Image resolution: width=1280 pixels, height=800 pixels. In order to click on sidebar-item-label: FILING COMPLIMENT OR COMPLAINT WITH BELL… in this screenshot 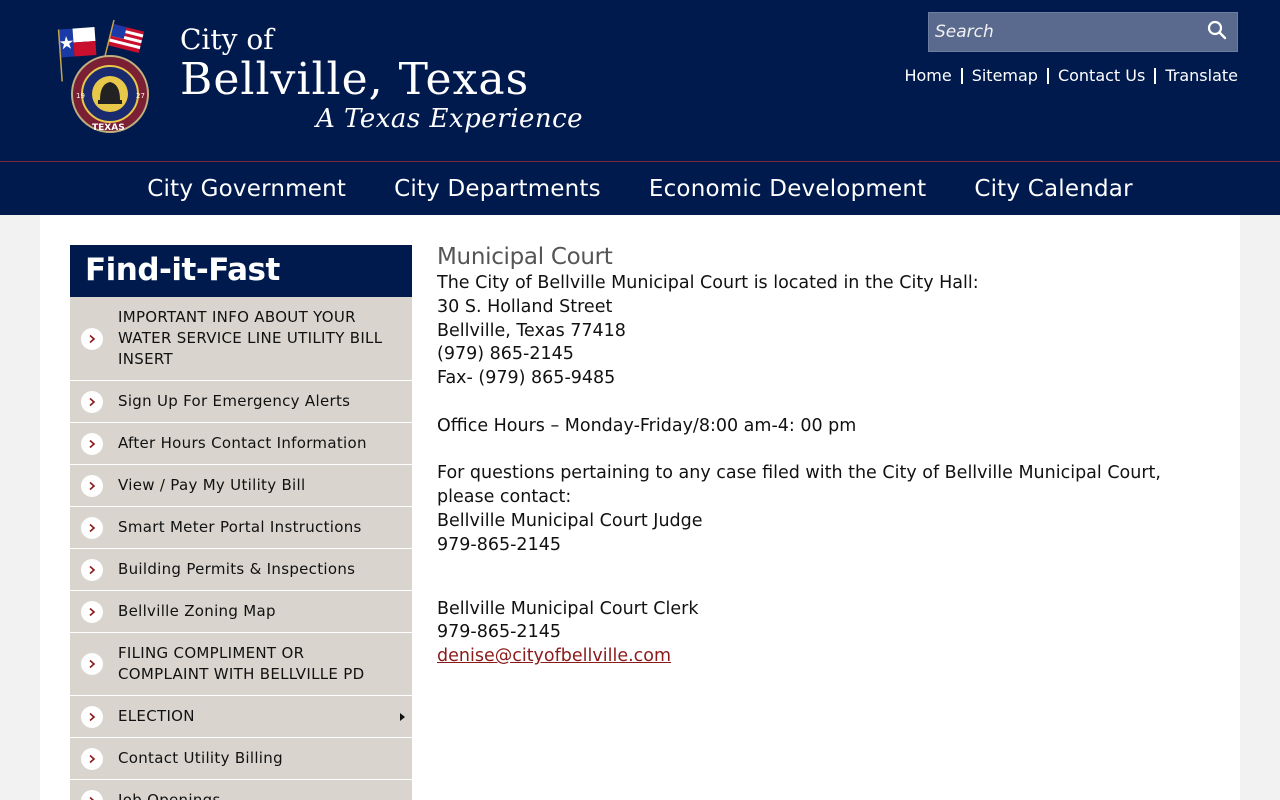, I will do `click(241, 663)`.